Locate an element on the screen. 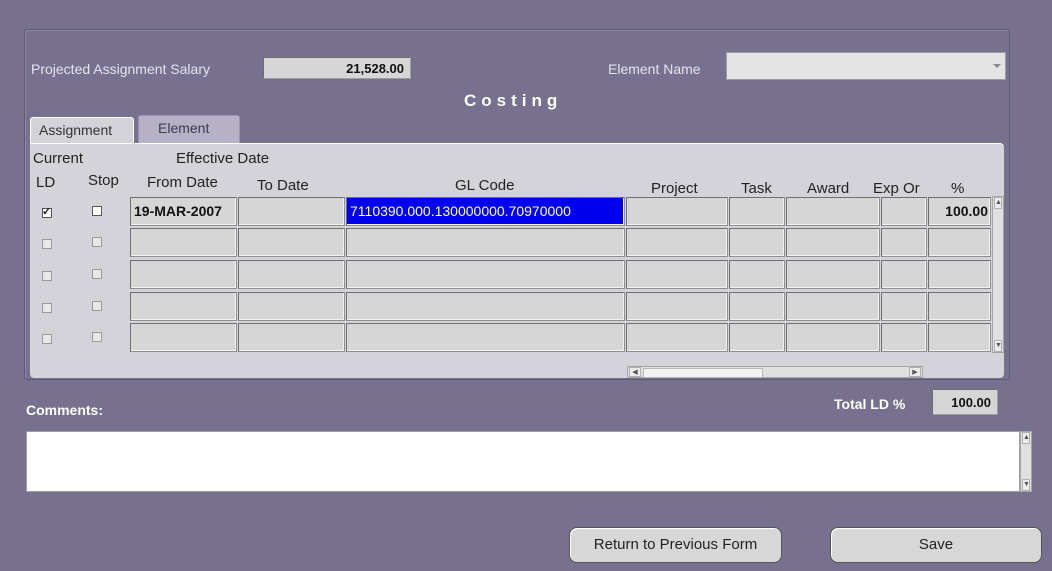 The width and height of the screenshot is (1052, 571). col-project: Project is located at coordinates (674, 188).